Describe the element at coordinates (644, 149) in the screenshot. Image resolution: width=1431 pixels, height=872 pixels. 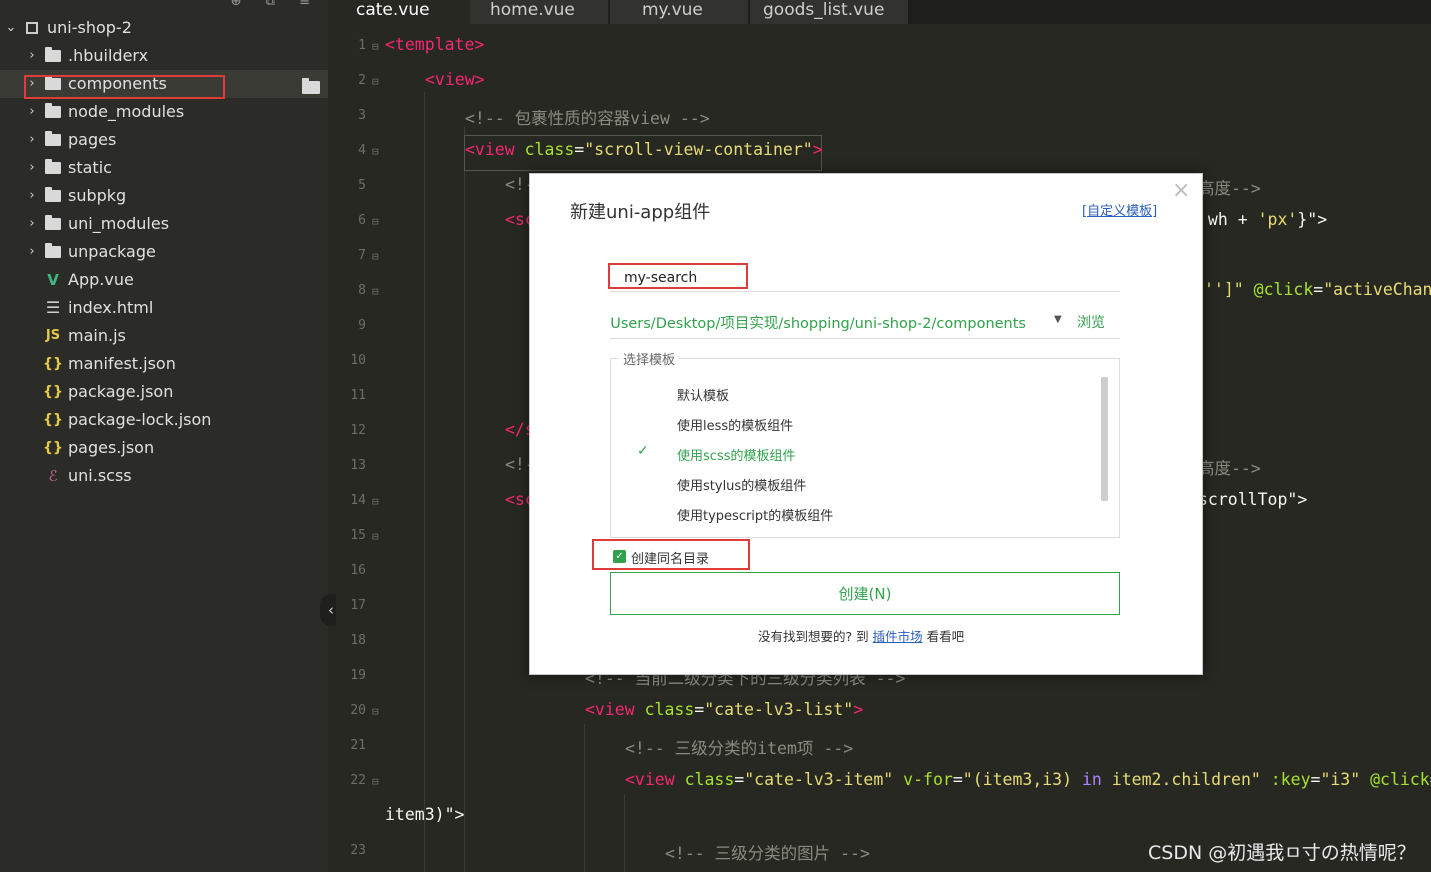
I see `code-line-4: <view class="scroll-view-container">` at that location.